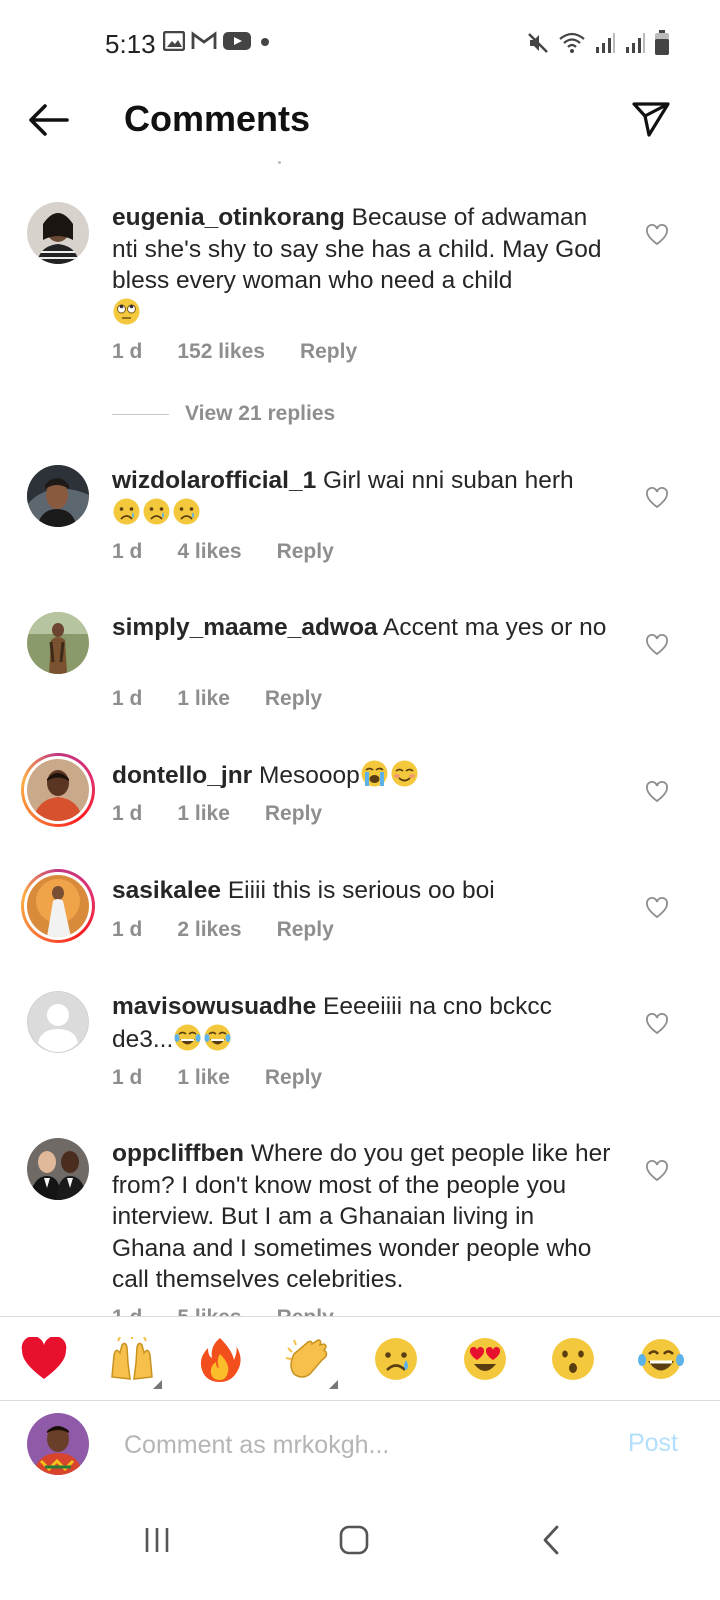  I want to click on red-heart-icon, so click(44, 1358).